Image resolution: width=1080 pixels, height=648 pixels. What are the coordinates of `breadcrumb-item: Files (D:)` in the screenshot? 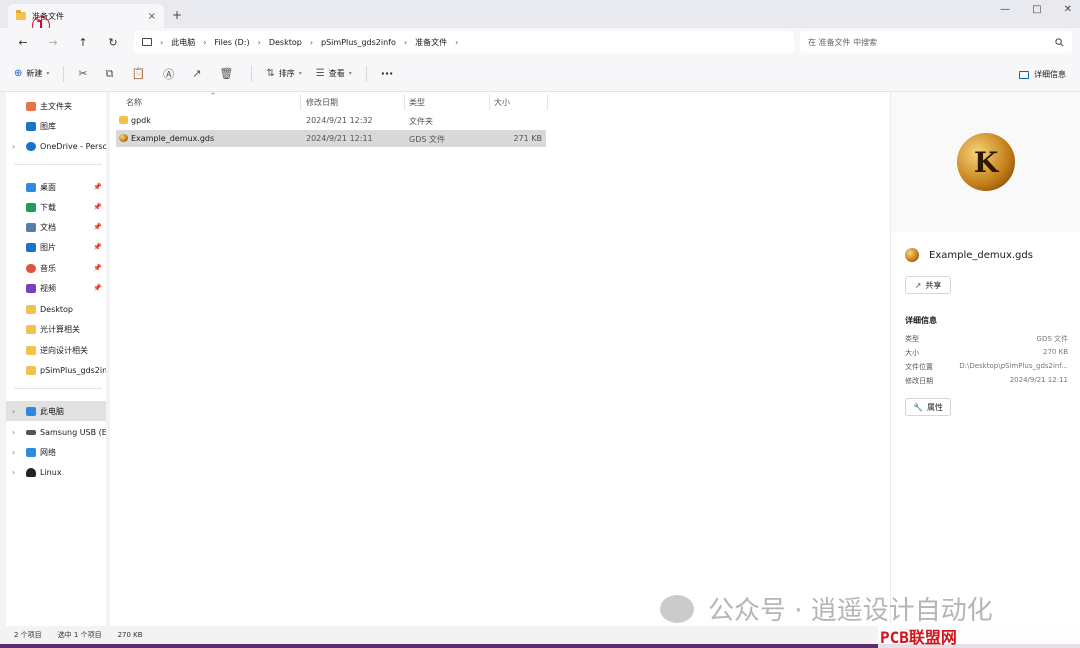 It's located at (231, 42).